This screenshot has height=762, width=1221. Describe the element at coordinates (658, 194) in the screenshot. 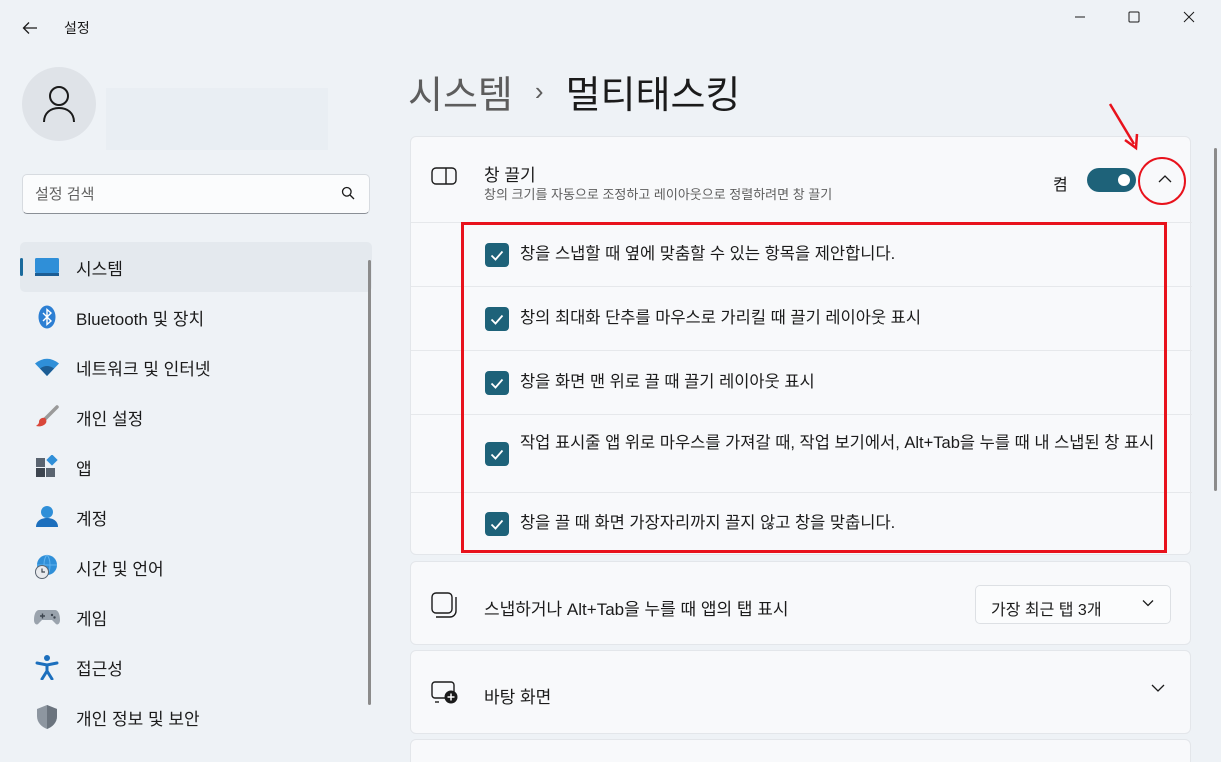

I see `snap-windows-description: 창의 크기를 자동으로 조정하고 레이아웃으로 정렬하려면 창 끌기` at that location.